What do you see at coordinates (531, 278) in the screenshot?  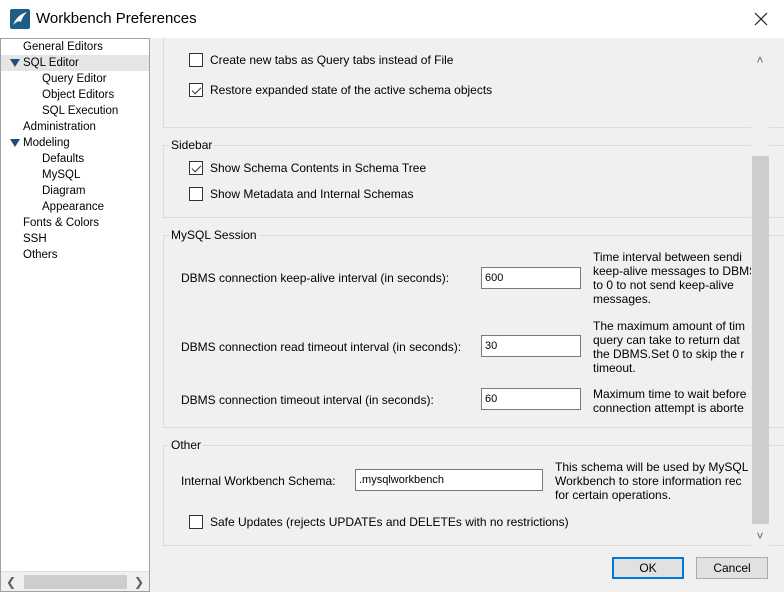 I see `keepalive-input` at bounding box center [531, 278].